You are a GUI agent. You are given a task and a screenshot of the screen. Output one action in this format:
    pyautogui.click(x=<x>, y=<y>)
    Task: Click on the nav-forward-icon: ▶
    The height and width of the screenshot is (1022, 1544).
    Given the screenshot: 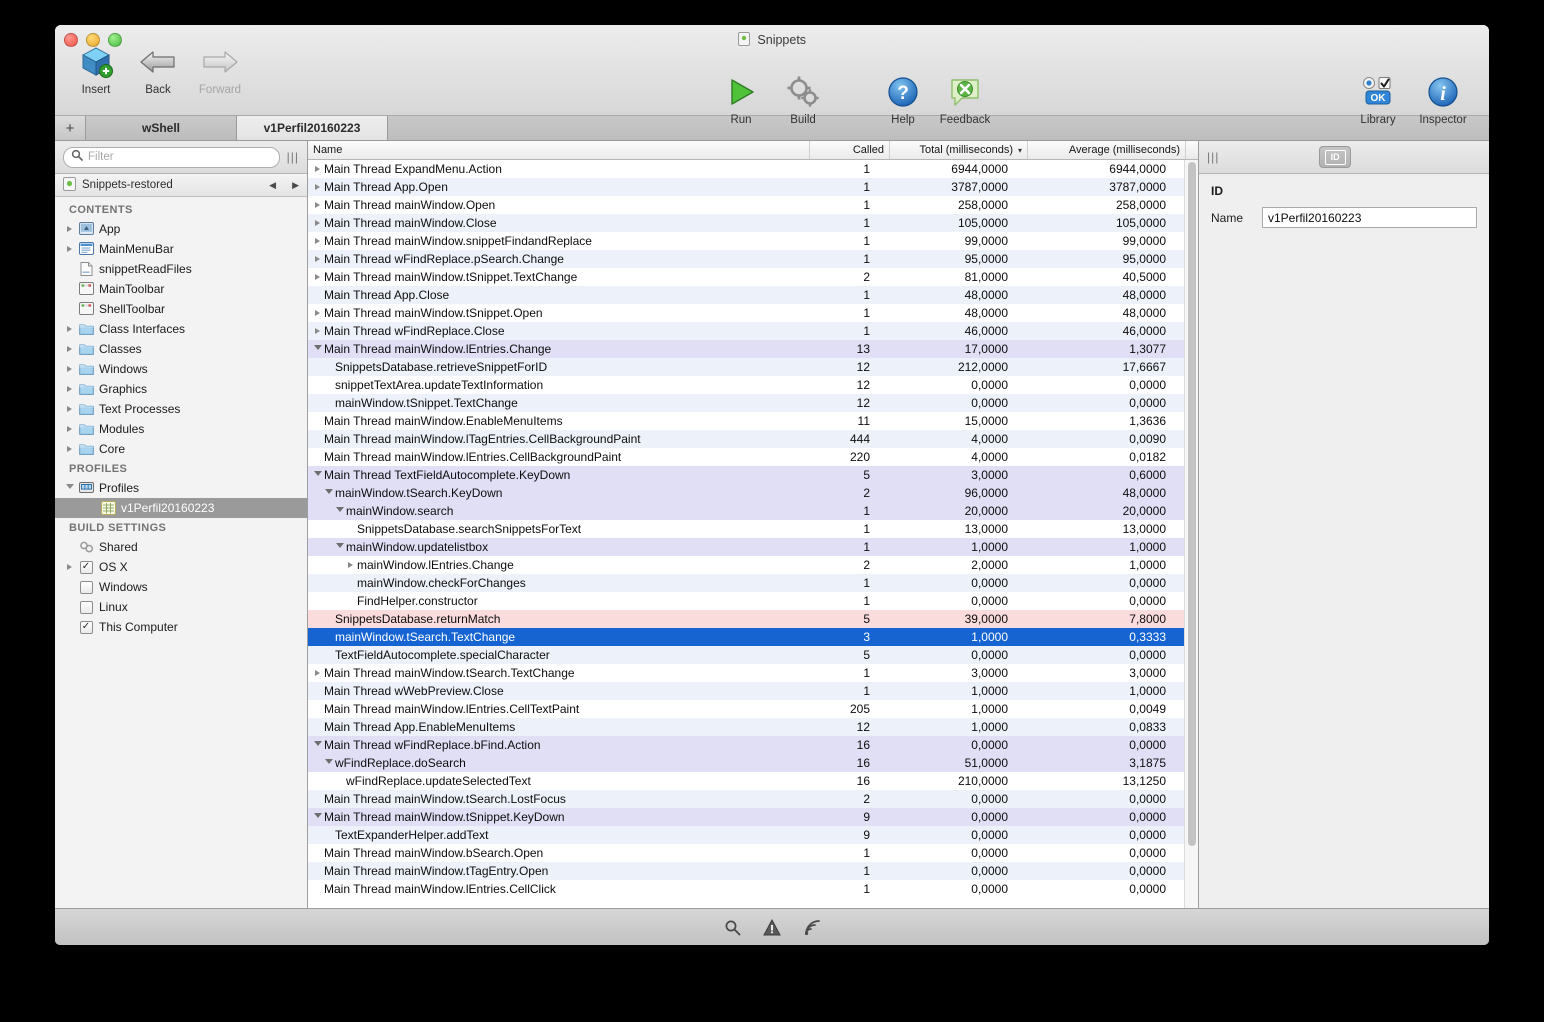 What is the action you would take?
    pyautogui.click(x=295, y=185)
    